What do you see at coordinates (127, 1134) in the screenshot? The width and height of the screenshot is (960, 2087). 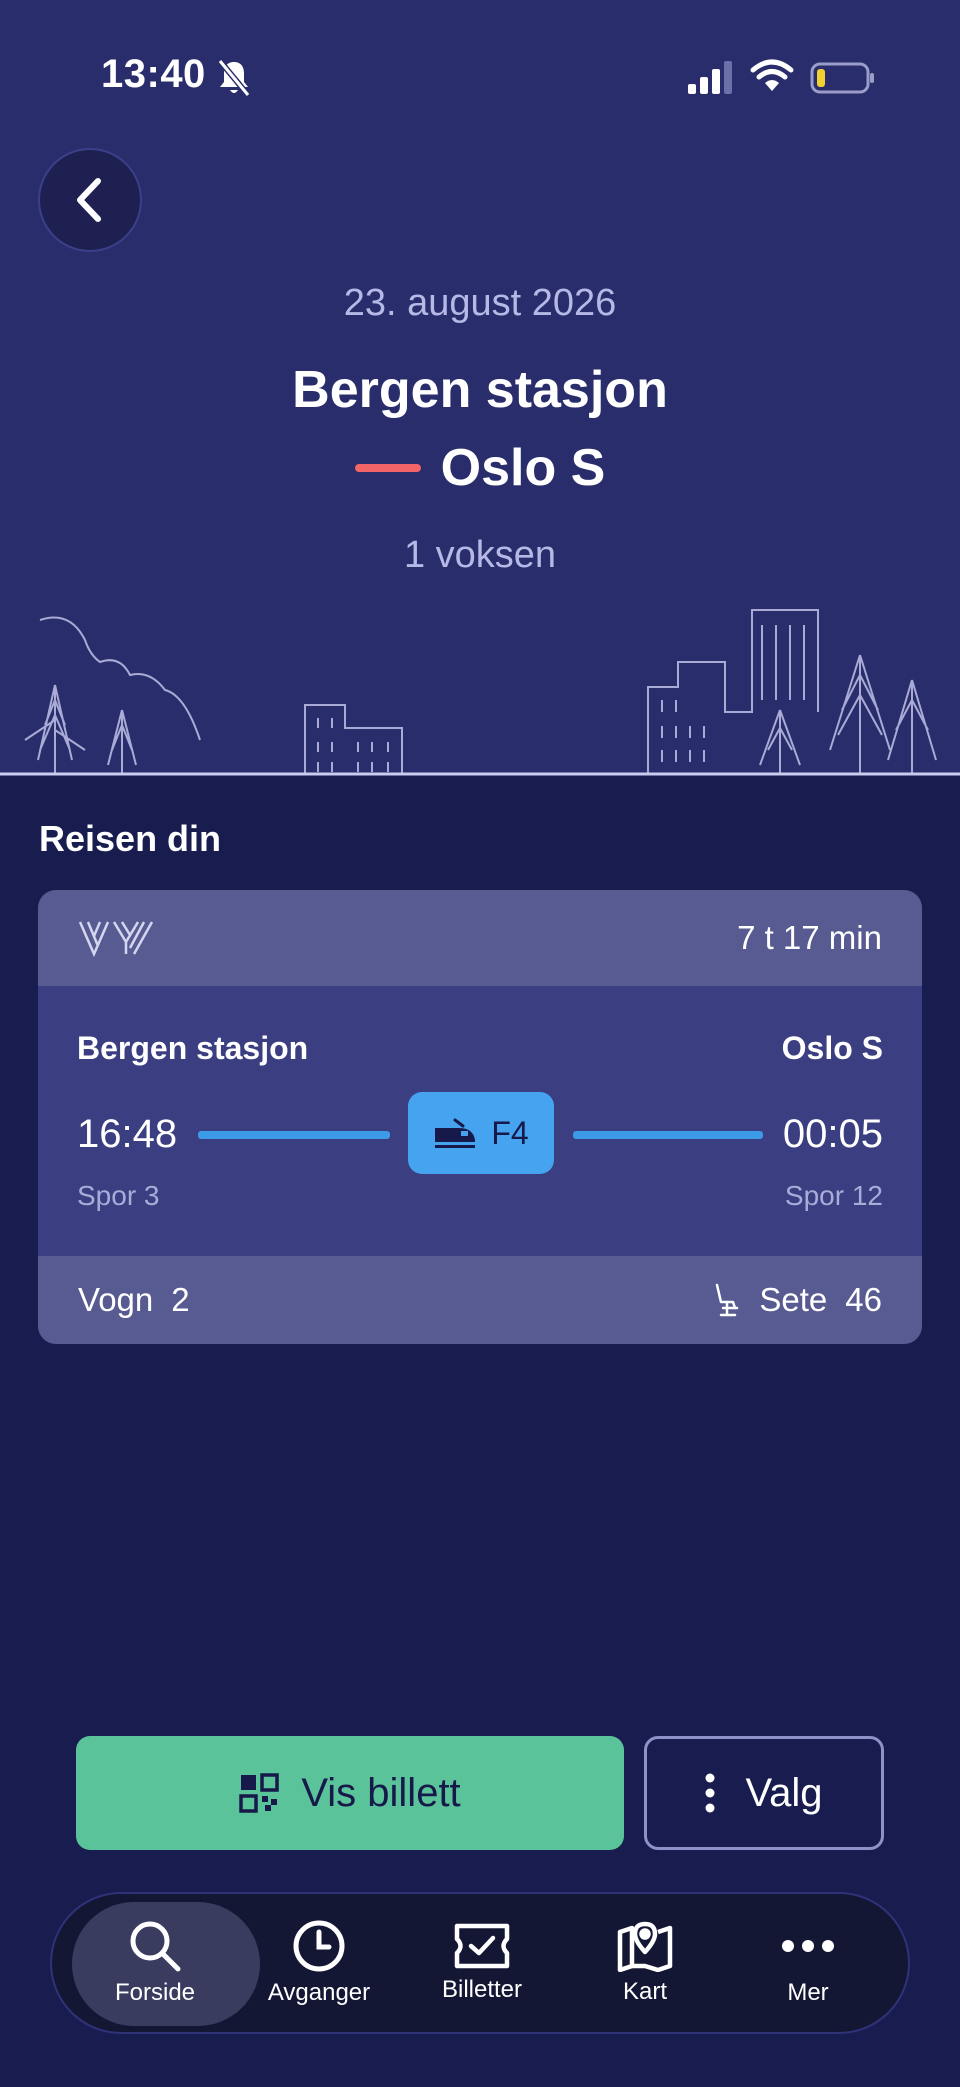 I see `departure-time: 16:48` at bounding box center [127, 1134].